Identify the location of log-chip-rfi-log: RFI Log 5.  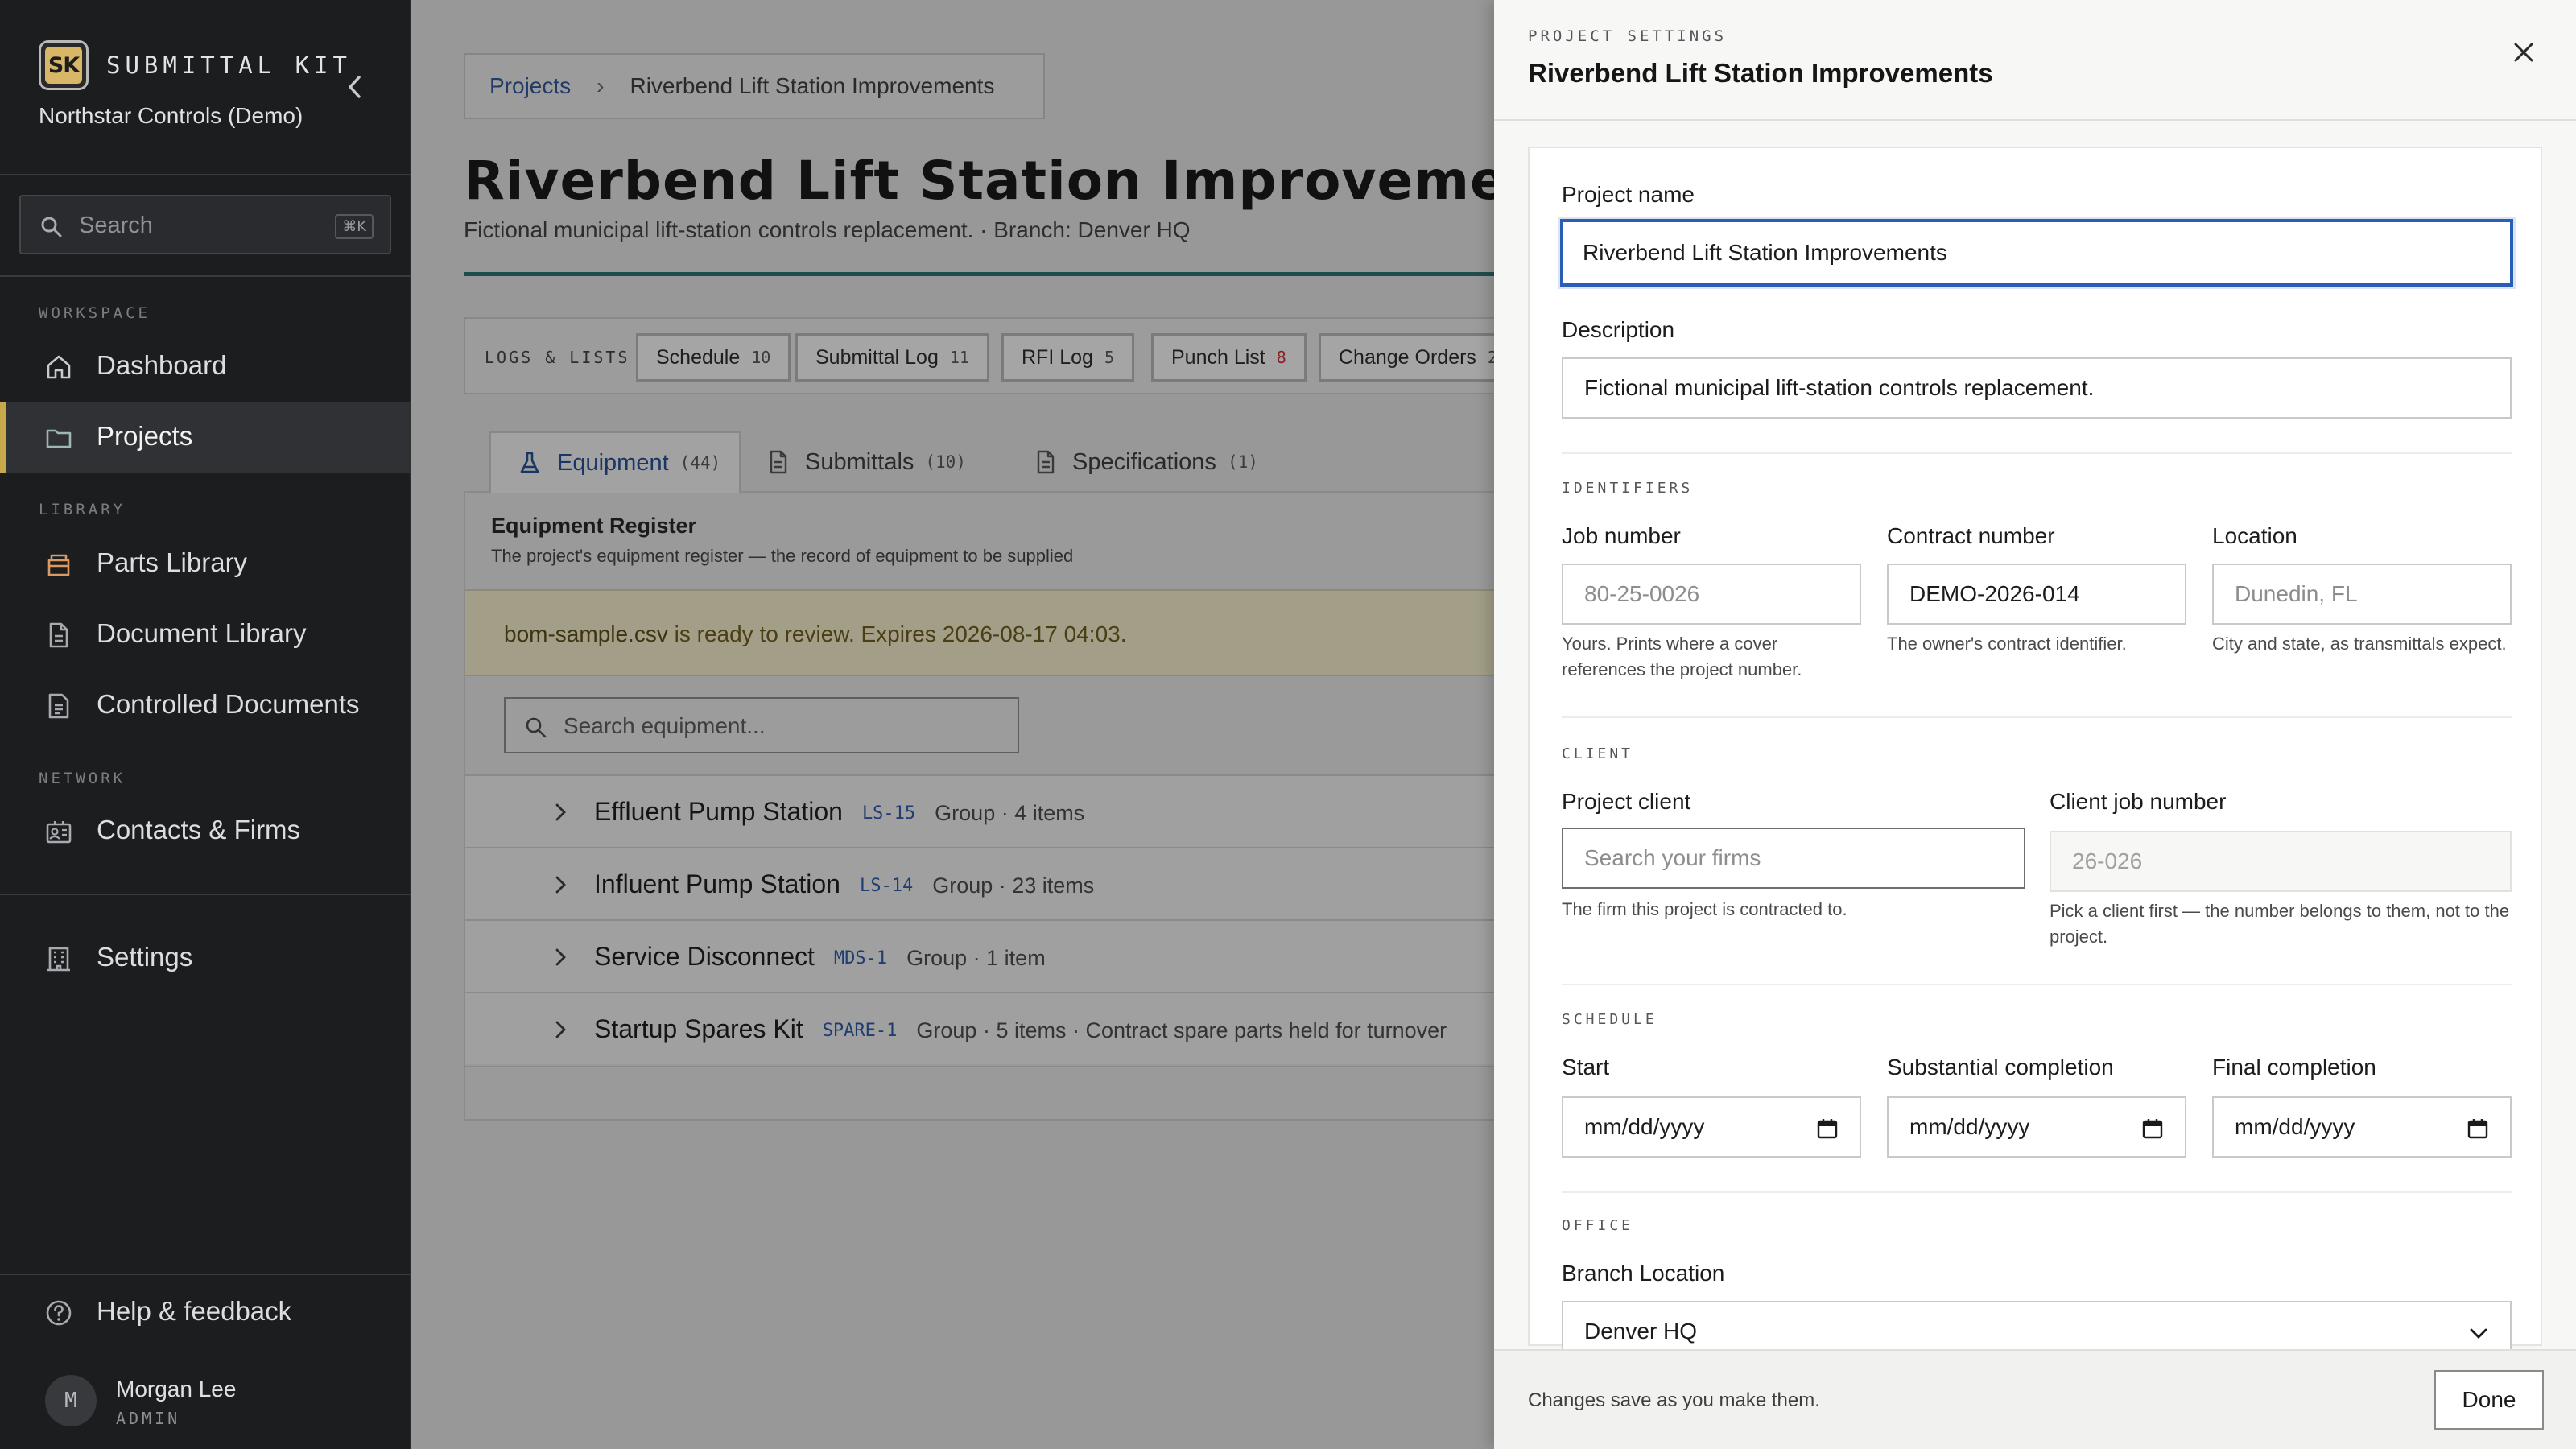
(1067, 357).